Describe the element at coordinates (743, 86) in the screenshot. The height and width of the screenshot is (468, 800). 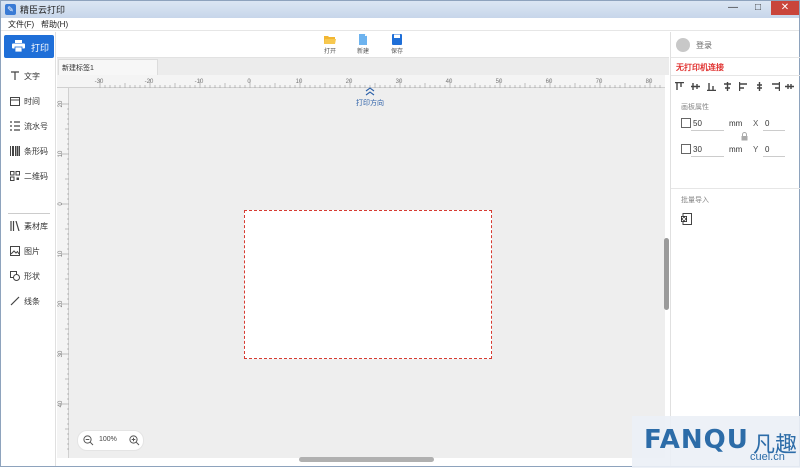
I see `align-left-icon` at that location.